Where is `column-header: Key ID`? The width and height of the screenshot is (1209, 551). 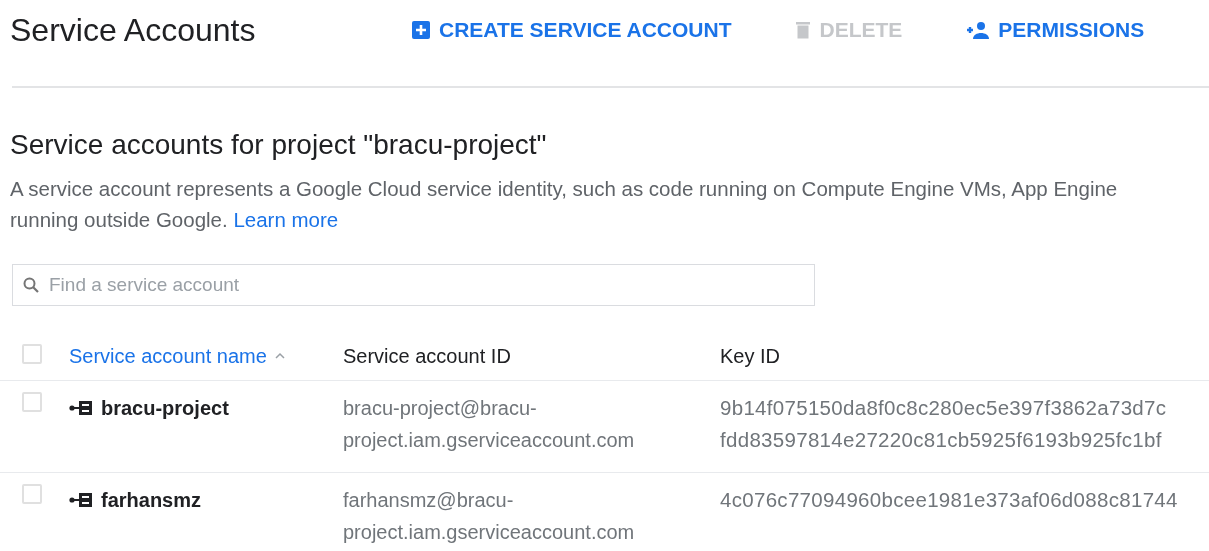
column-header: Key ID is located at coordinates (750, 356).